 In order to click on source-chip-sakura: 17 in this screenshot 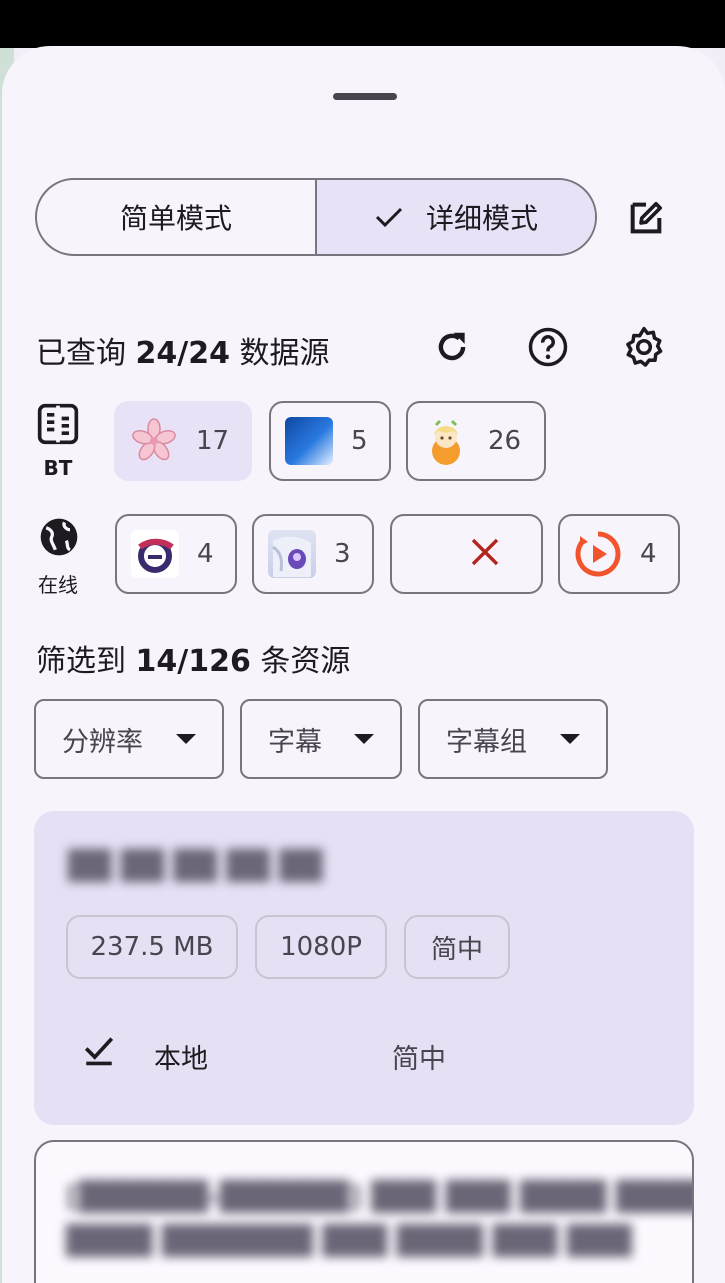, I will do `click(183, 441)`.